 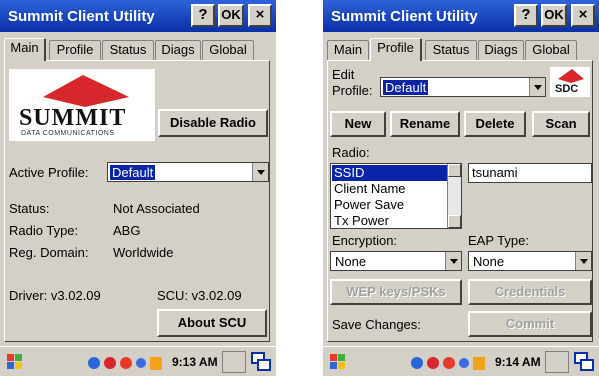 What do you see at coordinates (195, 362) in the screenshot?
I see `clock: 9:13 AM` at bounding box center [195, 362].